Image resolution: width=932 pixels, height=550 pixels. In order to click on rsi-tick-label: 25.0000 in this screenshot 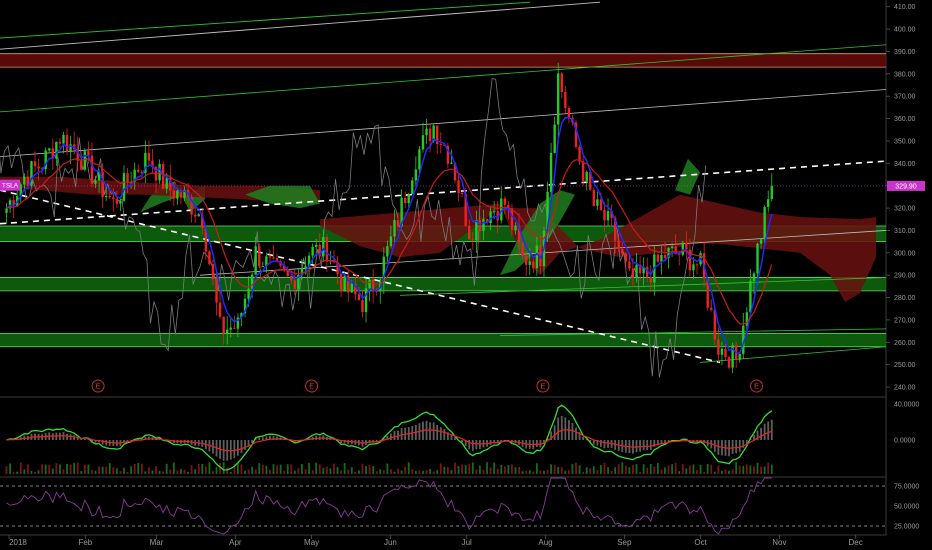, I will do `click(906, 527)`.